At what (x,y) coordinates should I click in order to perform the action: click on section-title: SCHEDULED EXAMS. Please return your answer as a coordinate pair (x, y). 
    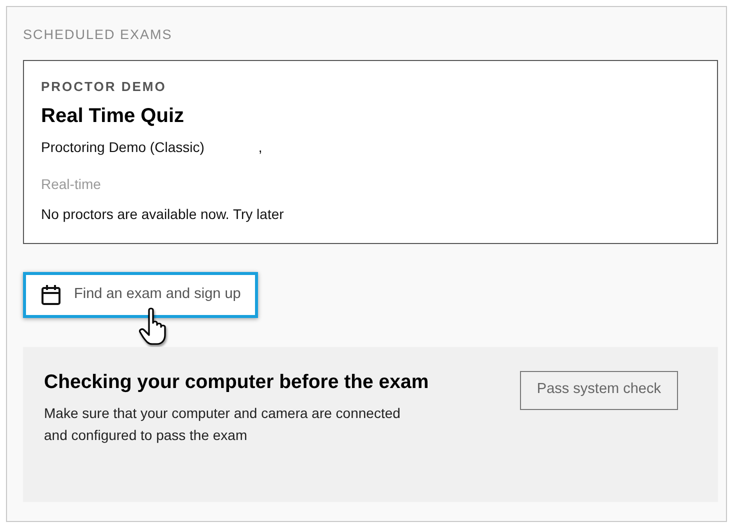
    Looking at the image, I should click on (98, 35).